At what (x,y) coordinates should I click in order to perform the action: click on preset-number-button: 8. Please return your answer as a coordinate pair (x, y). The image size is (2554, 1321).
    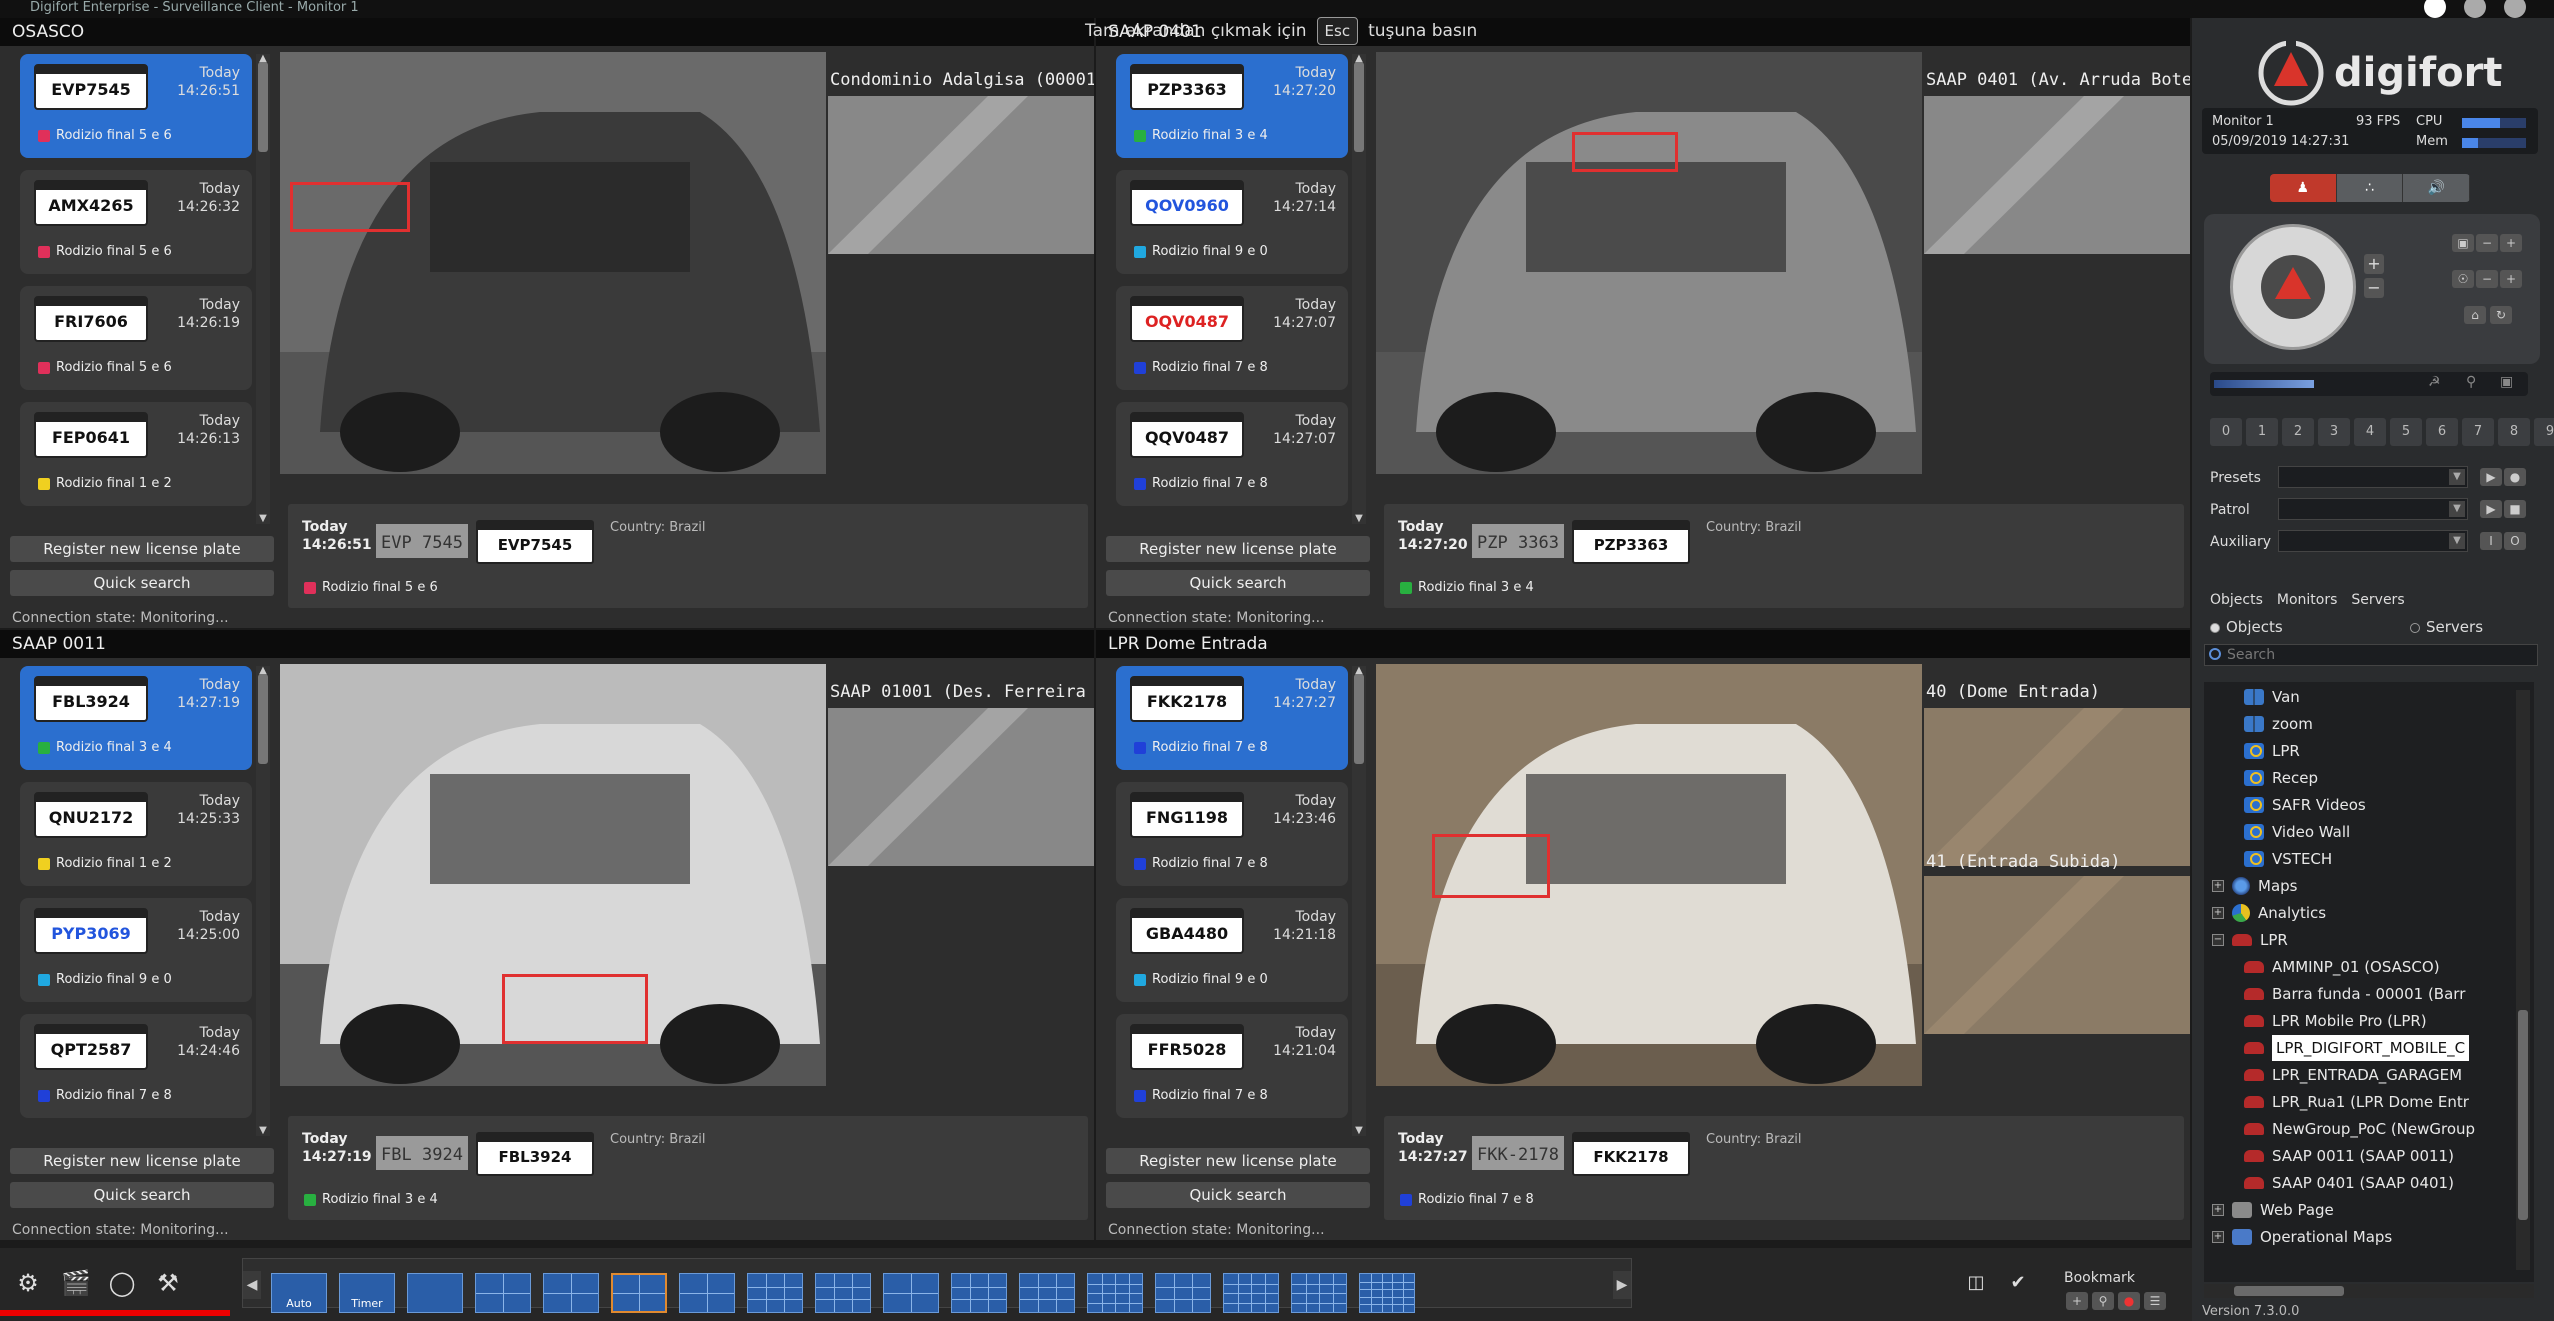
    Looking at the image, I should click on (2514, 432).